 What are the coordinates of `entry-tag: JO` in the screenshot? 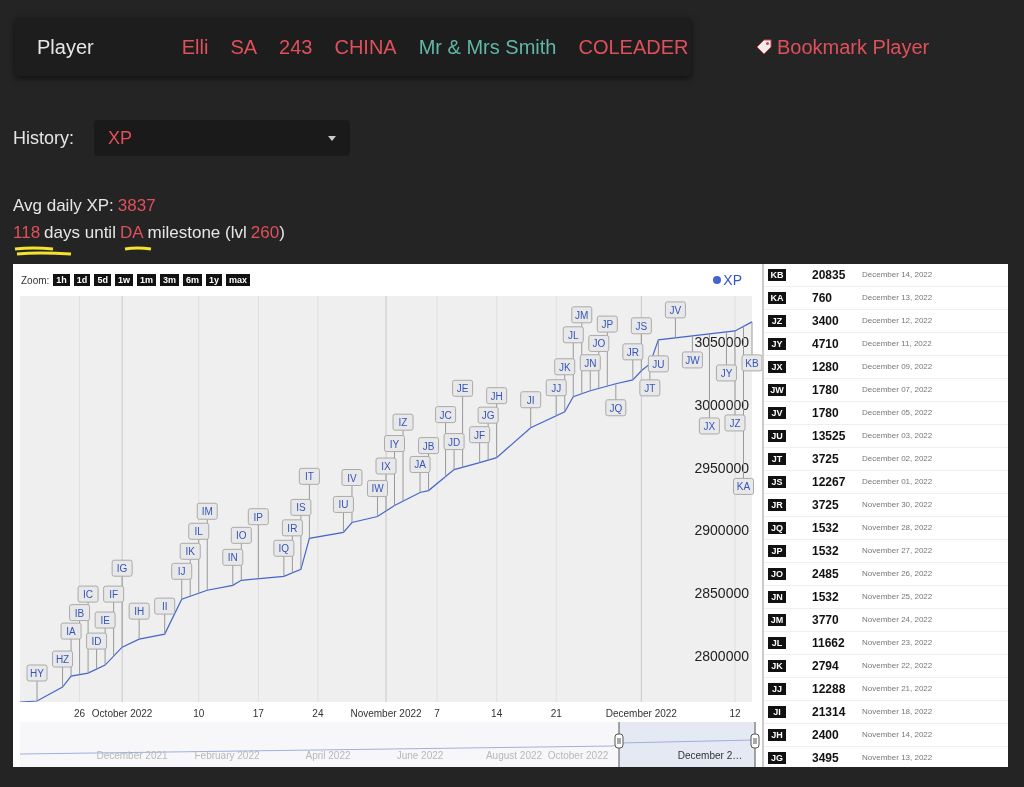 It's located at (777, 574).